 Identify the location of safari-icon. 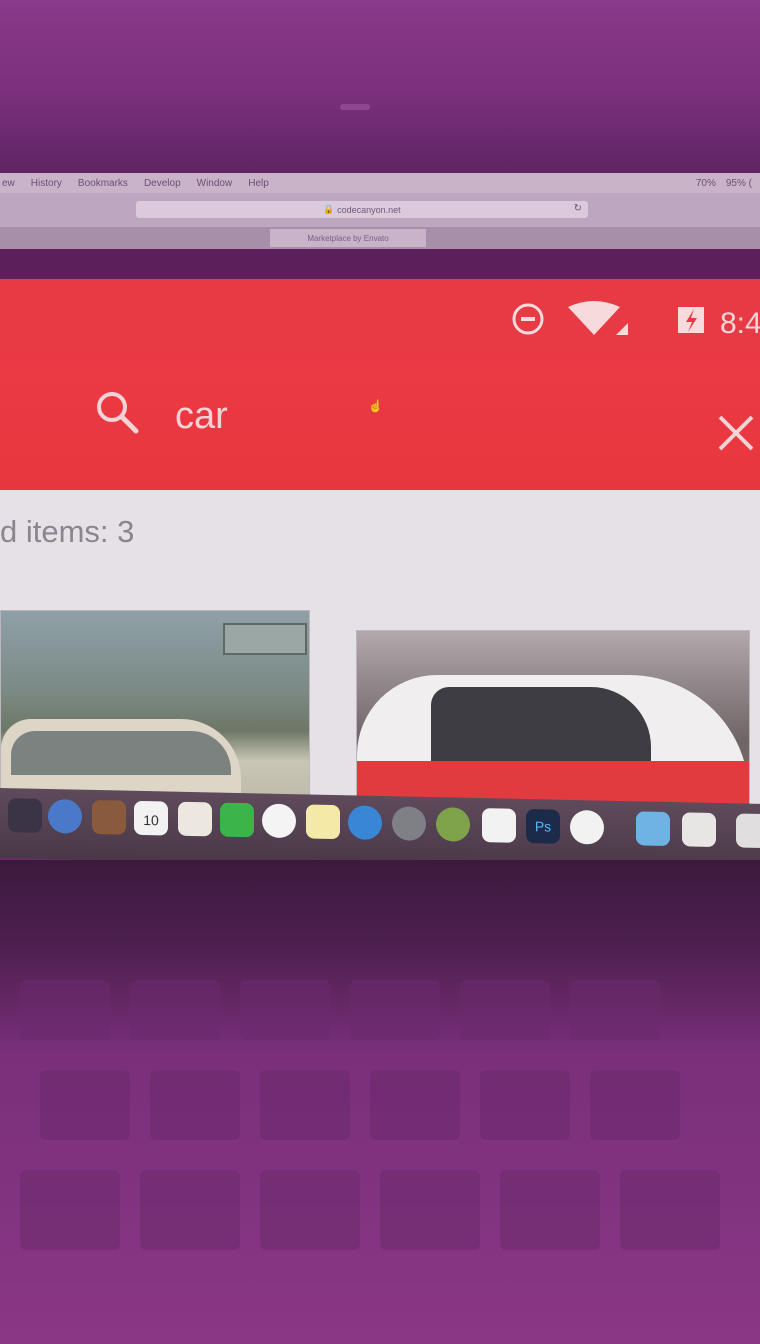
(65, 816).